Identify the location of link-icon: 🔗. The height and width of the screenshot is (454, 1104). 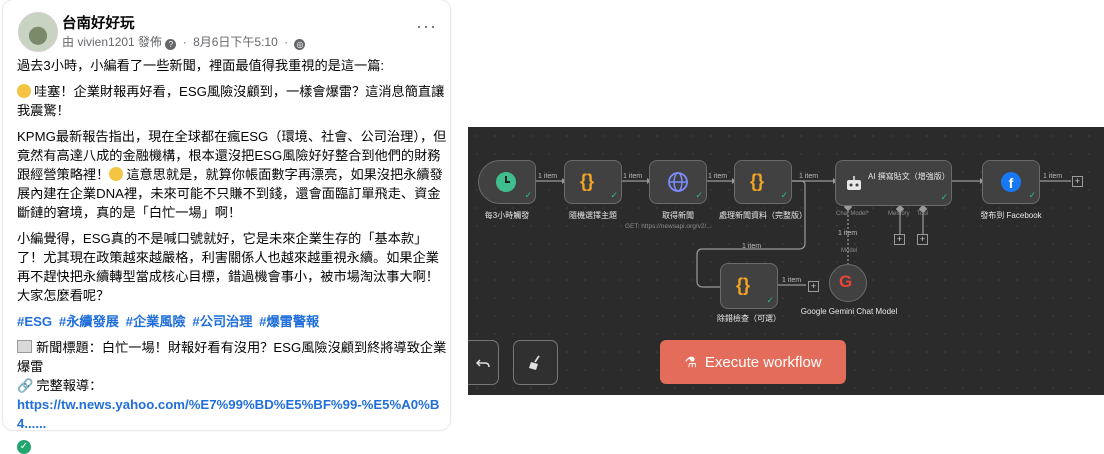
(25, 385).